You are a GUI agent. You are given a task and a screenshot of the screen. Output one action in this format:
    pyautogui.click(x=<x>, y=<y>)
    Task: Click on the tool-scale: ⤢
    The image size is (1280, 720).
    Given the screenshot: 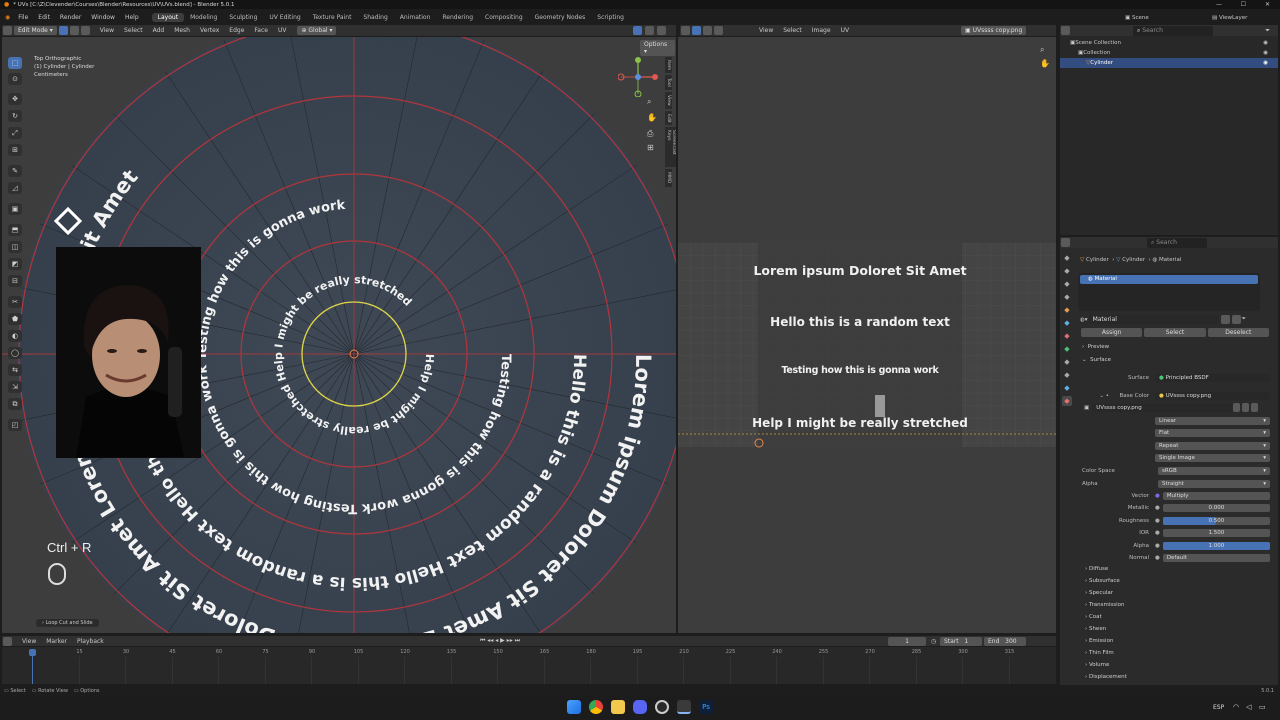 What is the action you would take?
    pyautogui.click(x=15, y=133)
    